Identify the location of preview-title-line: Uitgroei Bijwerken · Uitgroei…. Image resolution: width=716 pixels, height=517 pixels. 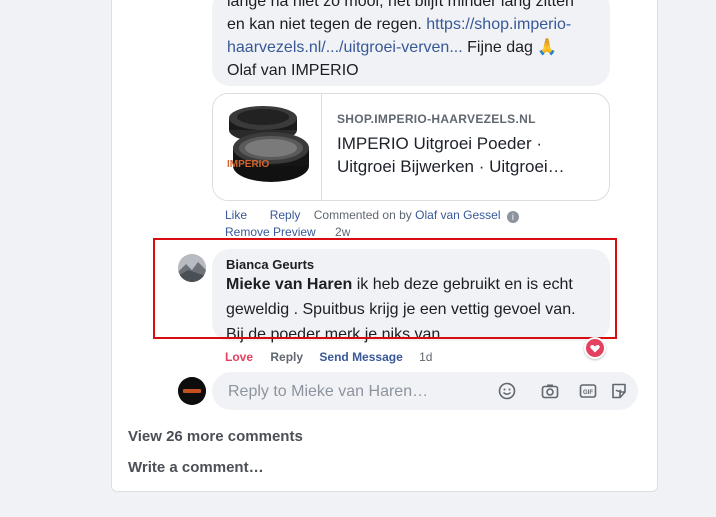
(451, 166).